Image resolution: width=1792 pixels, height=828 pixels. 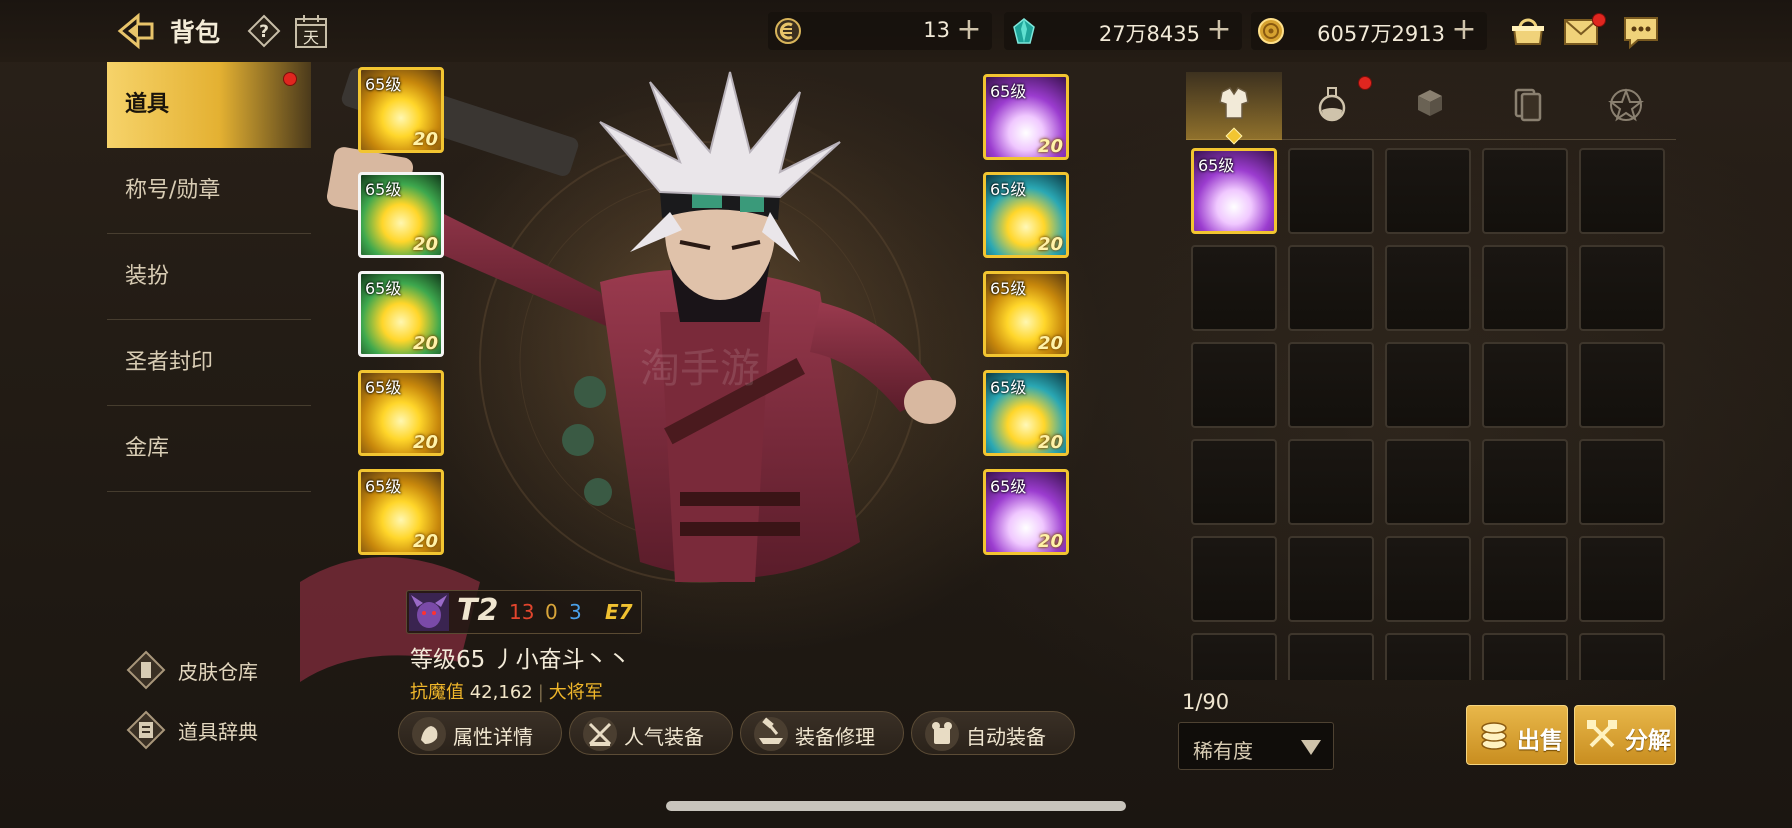 I want to click on character-title: 大将军, so click(x=575, y=692).